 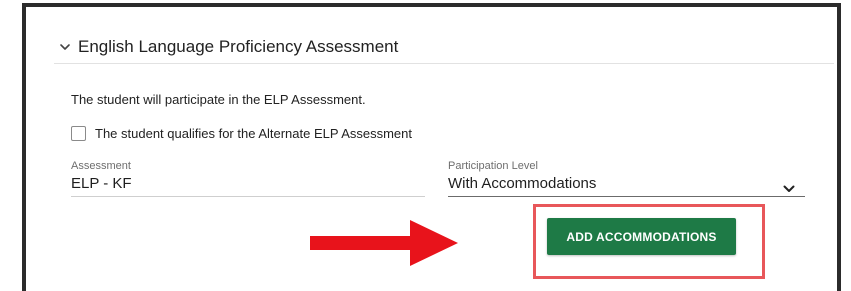 I want to click on panel-header-toggle: English Language Proficiency Assessment, so click(x=444, y=47).